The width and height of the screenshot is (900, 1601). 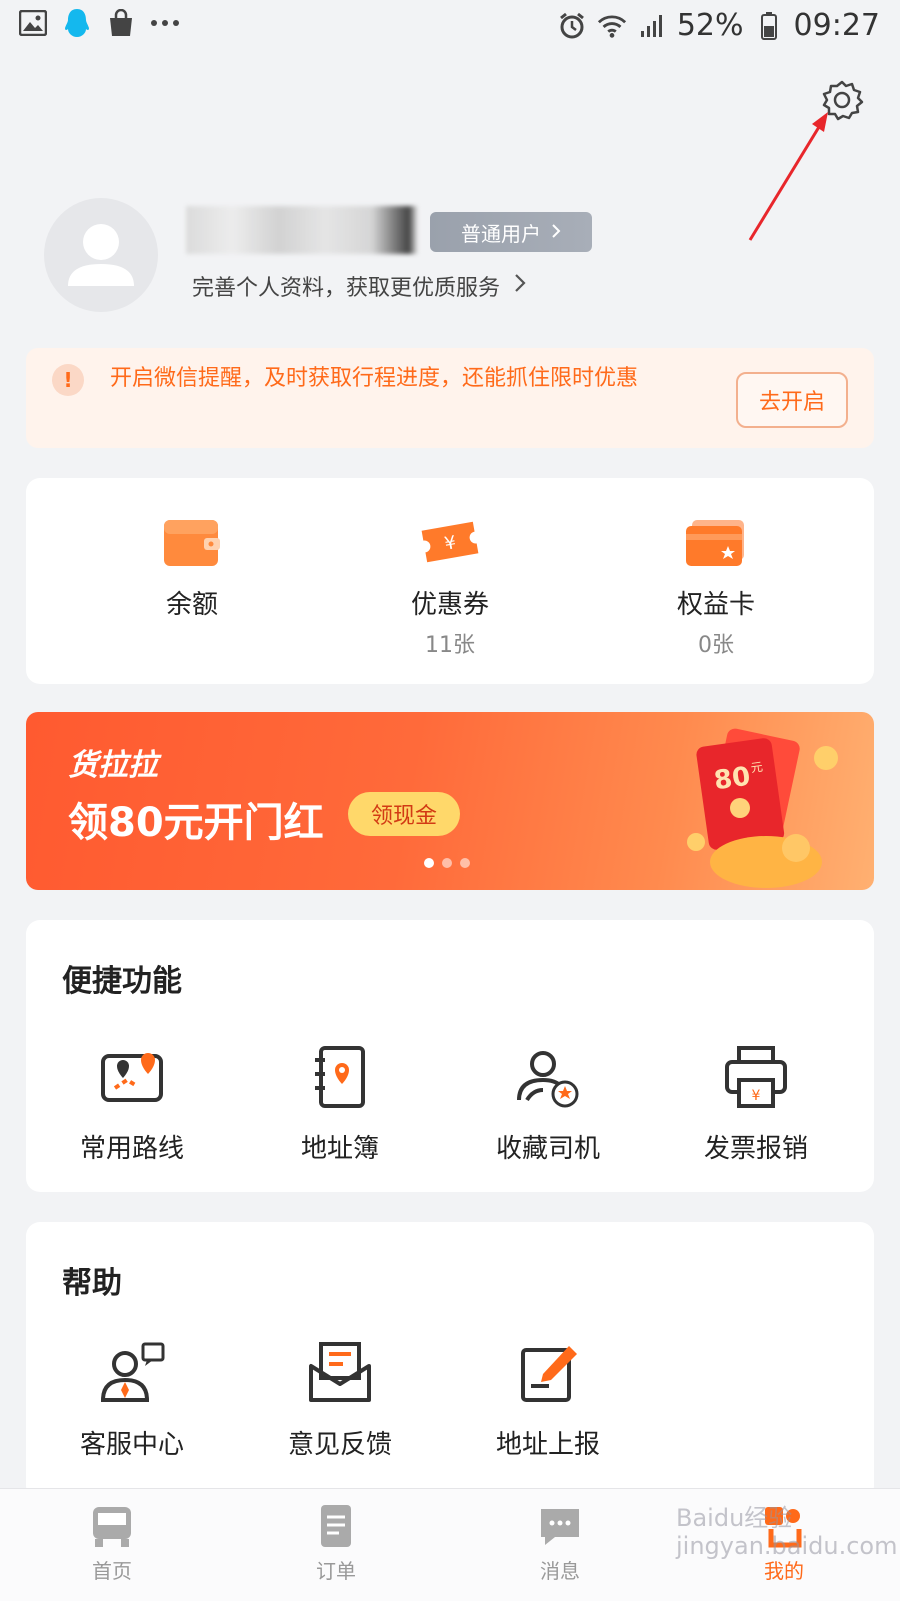 What do you see at coordinates (192, 542) in the screenshot?
I see `wallet-icon` at bounding box center [192, 542].